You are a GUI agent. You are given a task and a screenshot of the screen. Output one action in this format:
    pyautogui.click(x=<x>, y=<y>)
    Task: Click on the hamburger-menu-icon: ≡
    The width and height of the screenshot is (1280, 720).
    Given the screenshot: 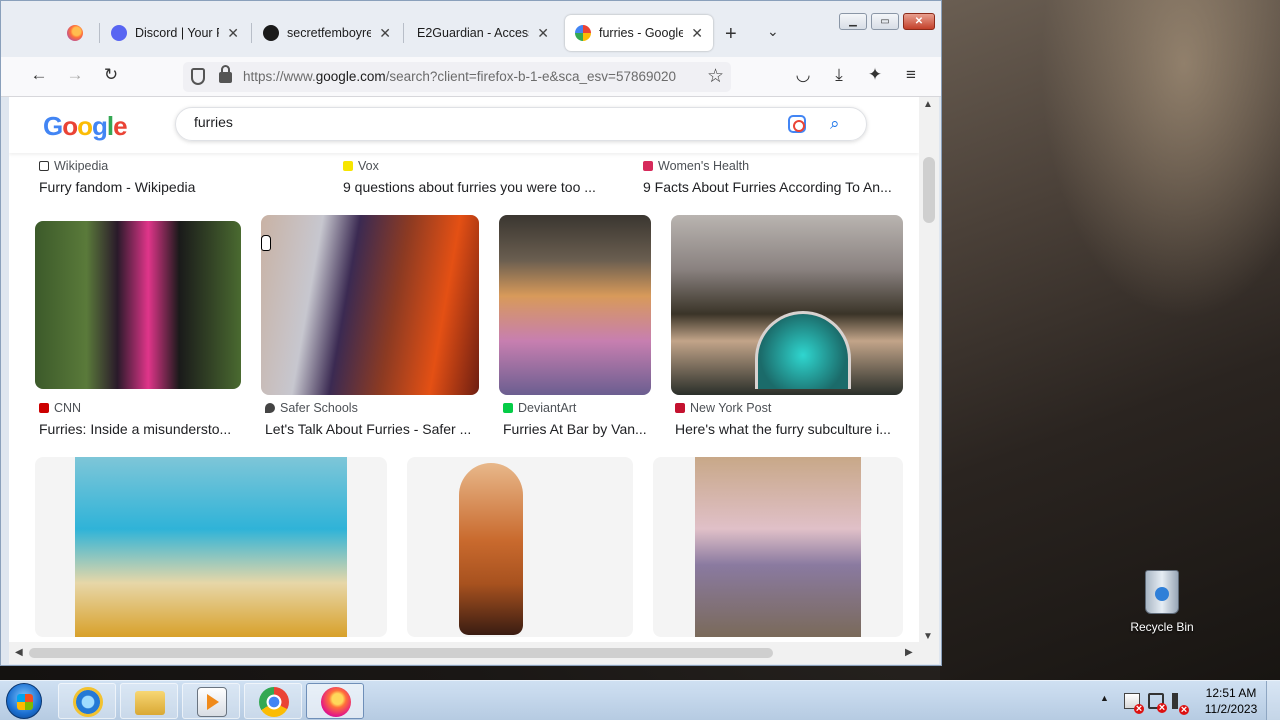 What is the action you would take?
    pyautogui.click(x=911, y=75)
    